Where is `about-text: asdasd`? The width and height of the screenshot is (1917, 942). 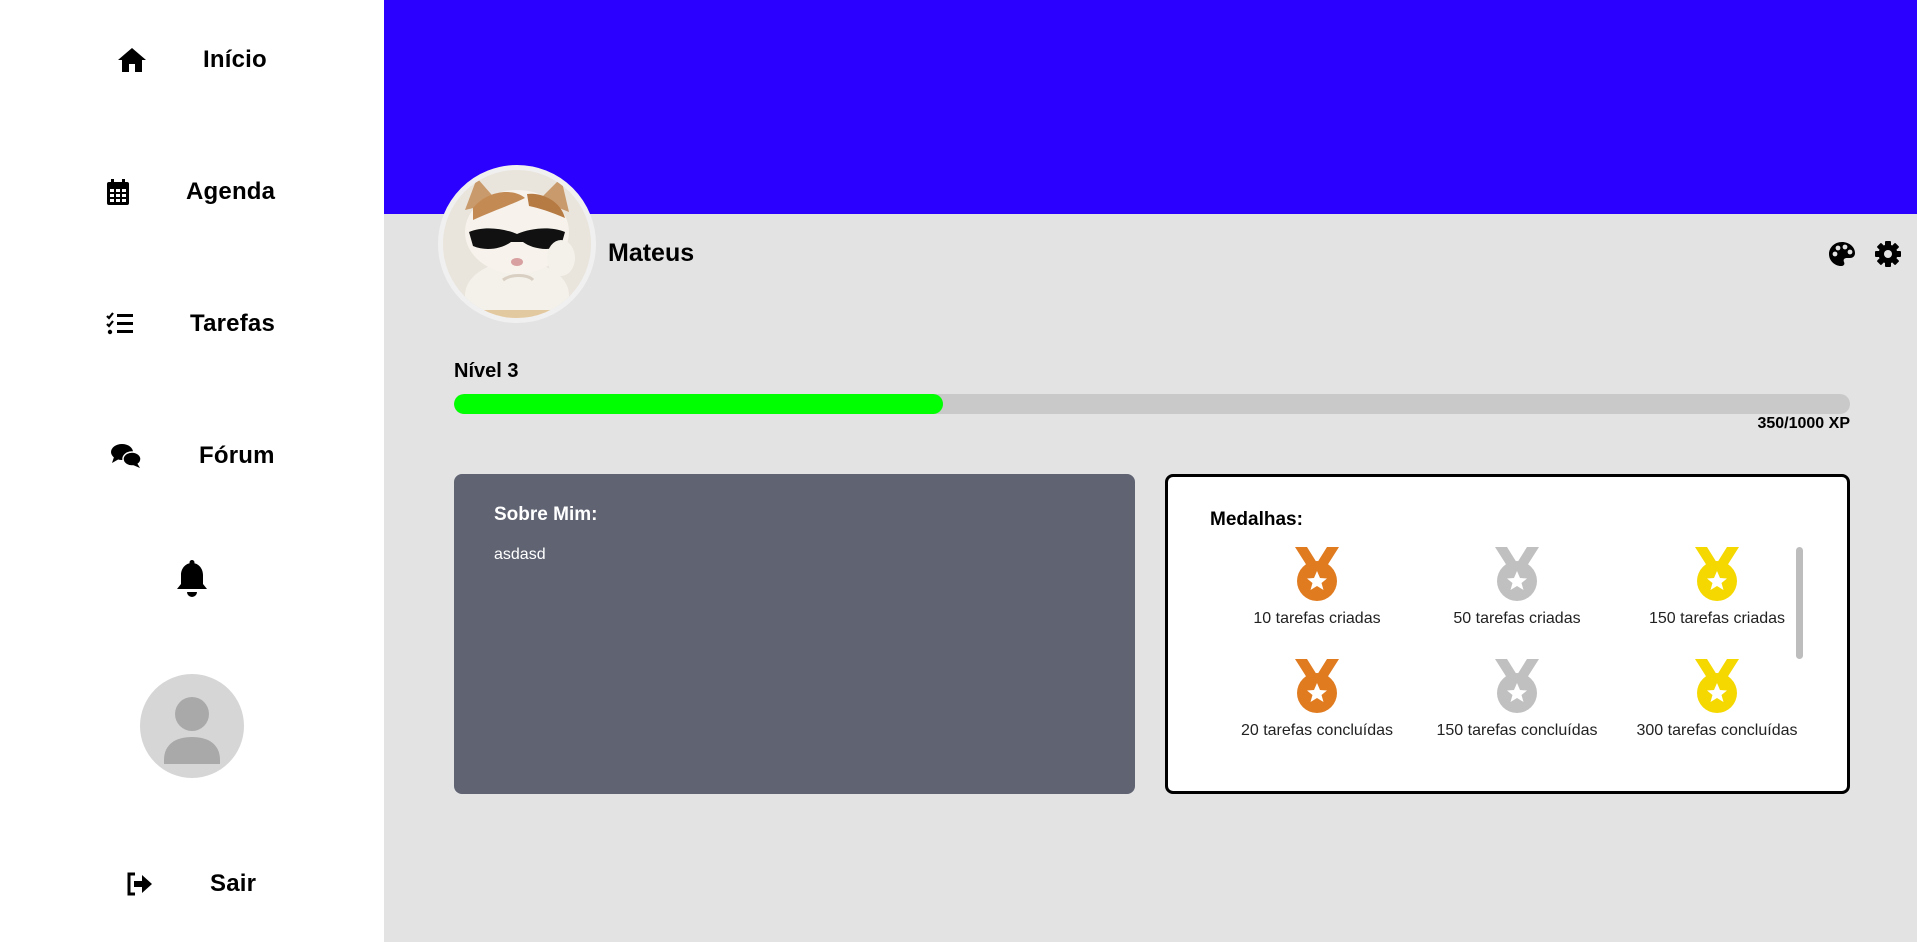
about-text: asdasd is located at coordinates (520, 554).